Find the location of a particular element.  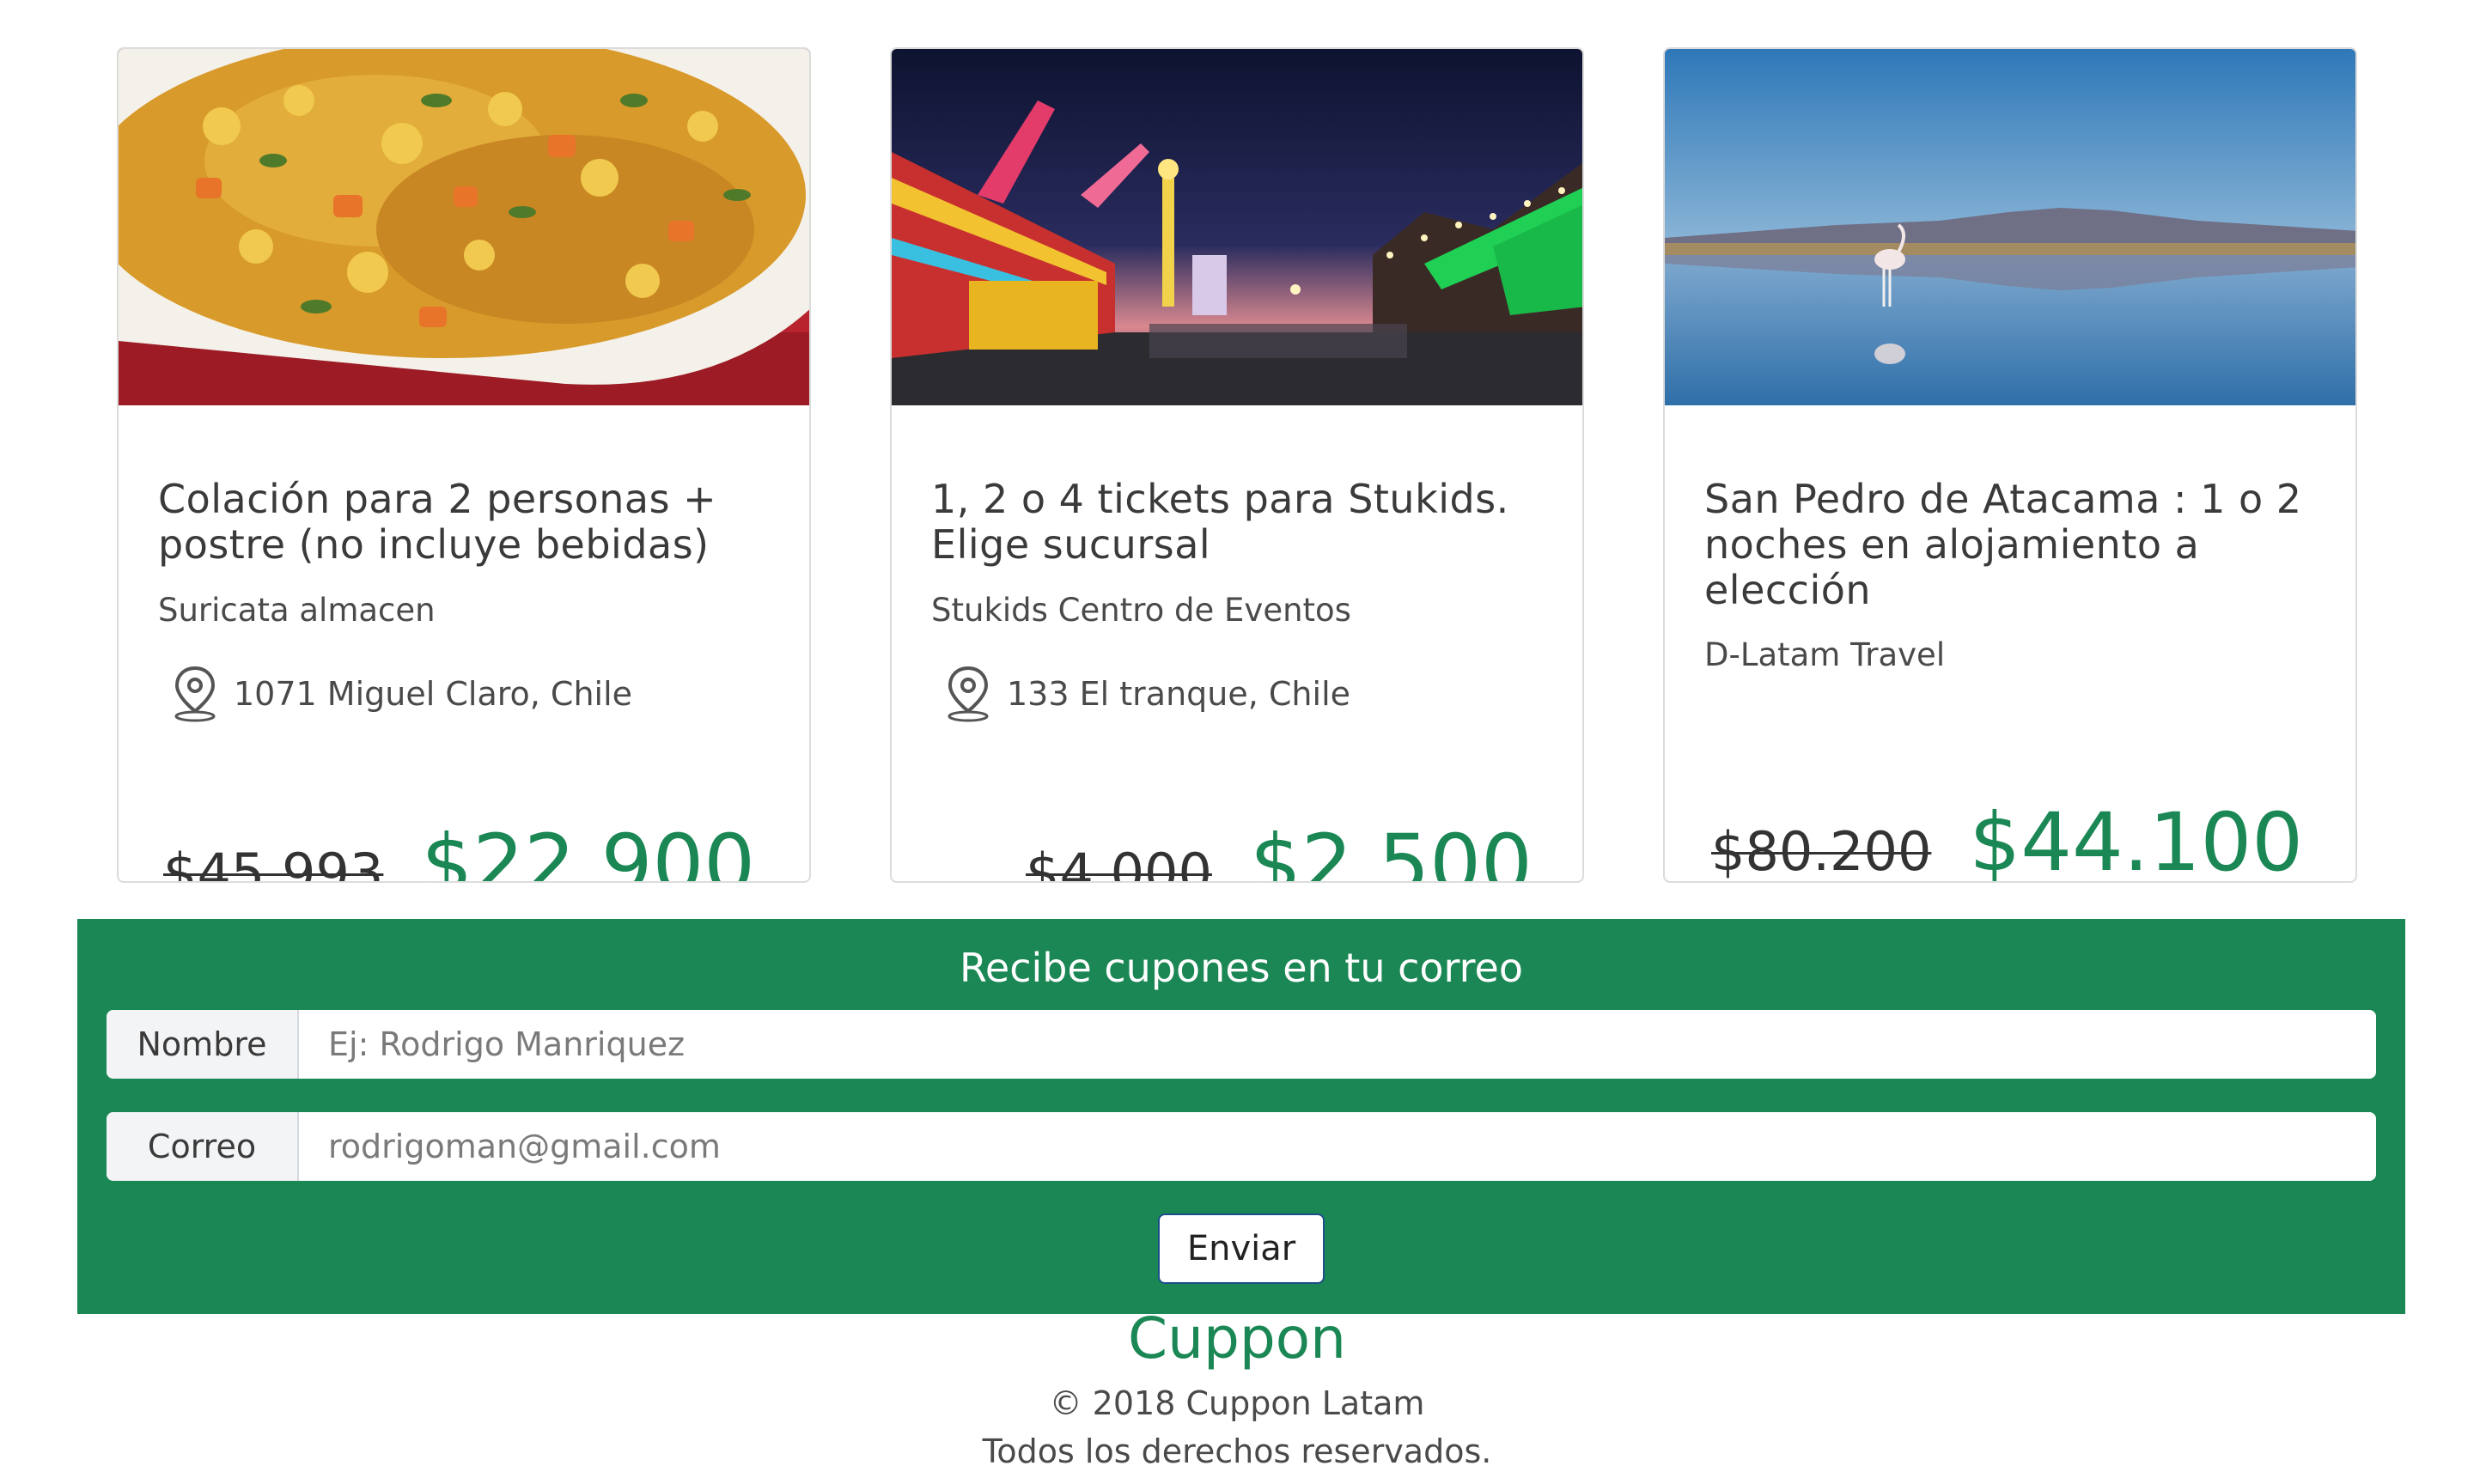

price-row: $4.000 $2.500 is located at coordinates (1279, 851).